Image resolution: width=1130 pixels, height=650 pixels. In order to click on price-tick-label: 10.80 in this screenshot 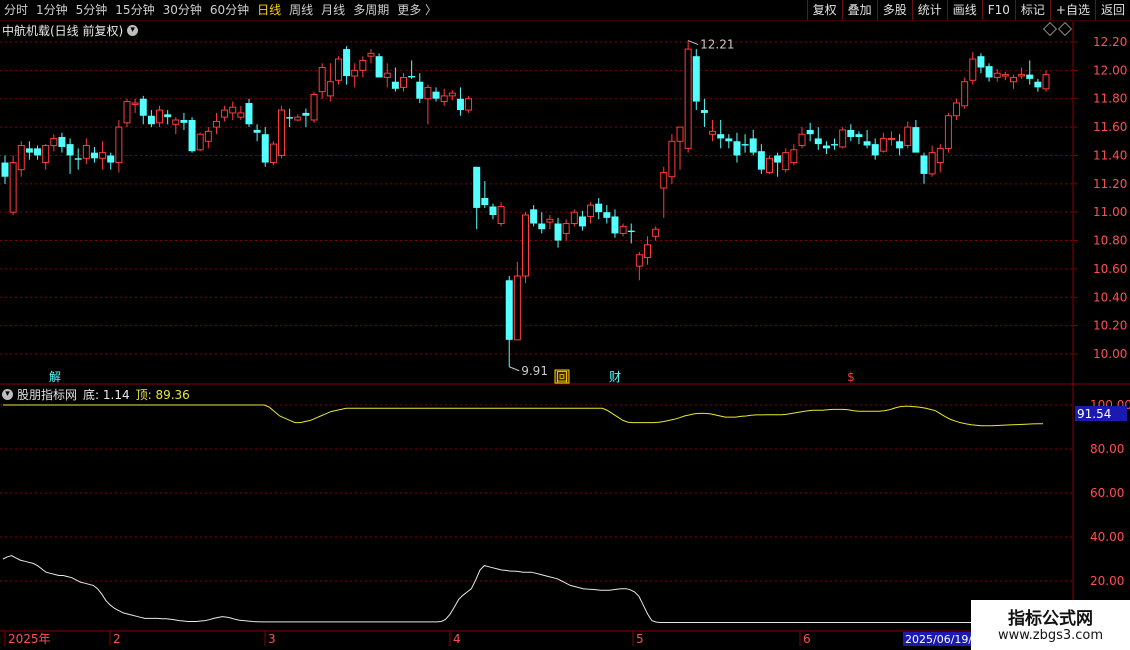, I will do `click(1110, 241)`.